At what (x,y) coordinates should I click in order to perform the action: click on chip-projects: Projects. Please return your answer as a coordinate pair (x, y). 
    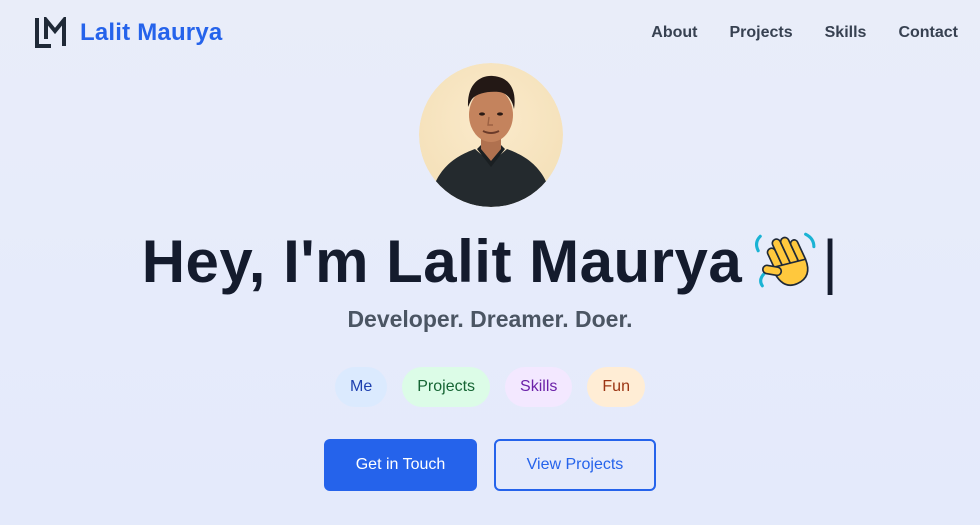
    Looking at the image, I should click on (446, 387).